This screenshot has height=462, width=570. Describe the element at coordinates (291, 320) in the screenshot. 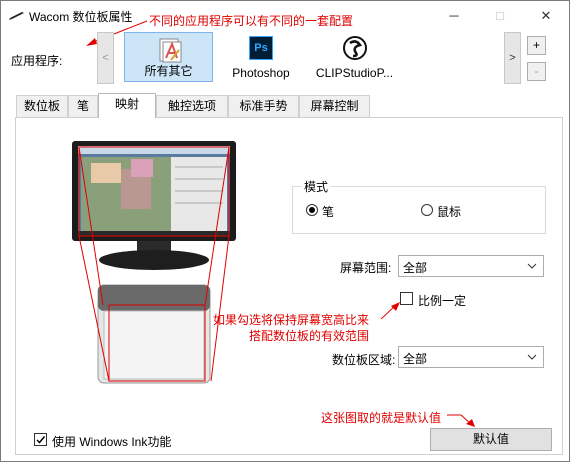

I see `ratio-annotation-line1: 如果勾选将保持屏幕宽高比来` at that location.